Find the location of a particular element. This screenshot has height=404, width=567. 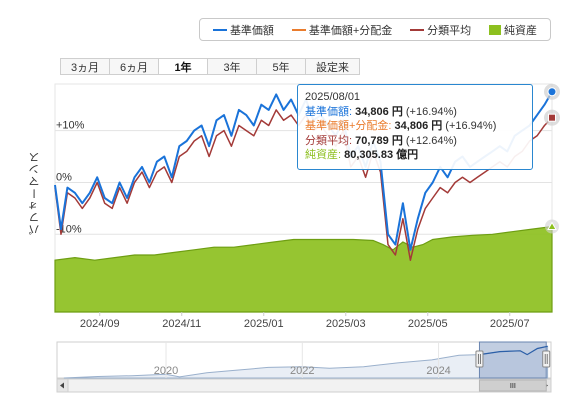

range-button-3m: 3ヵ月 is located at coordinates (85, 66).